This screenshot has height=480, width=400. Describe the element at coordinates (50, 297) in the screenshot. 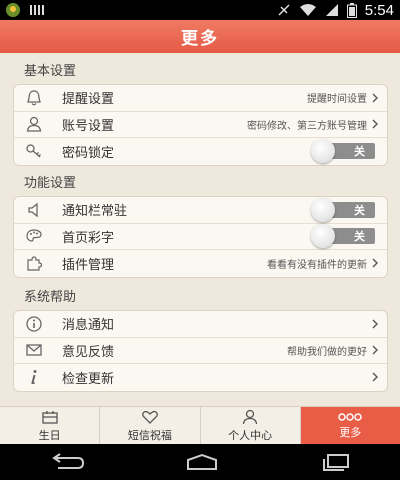

I see `section-title-help: 系统帮助` at that location.